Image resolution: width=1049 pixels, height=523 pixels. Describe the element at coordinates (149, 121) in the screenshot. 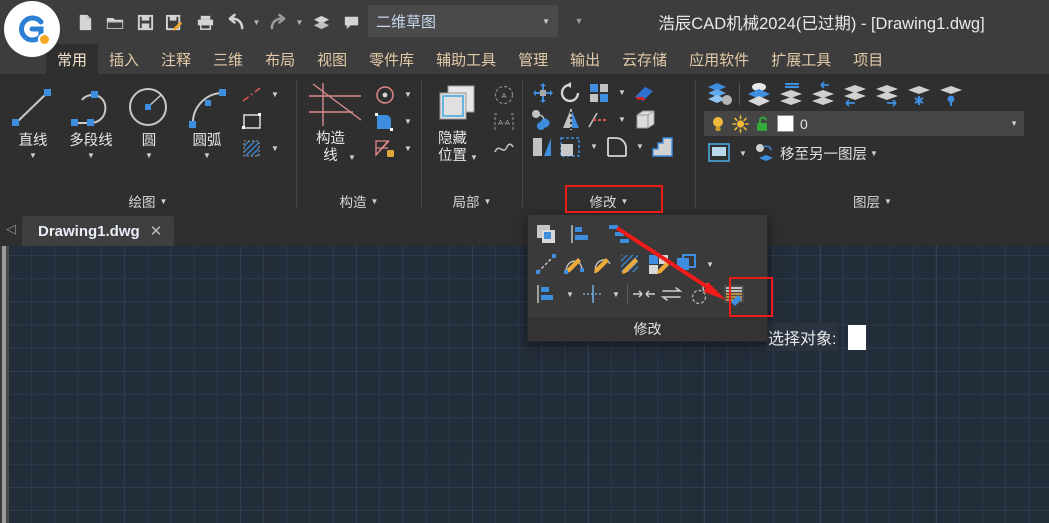

I see `draw-circle-button: 圆 ▼` at that location.